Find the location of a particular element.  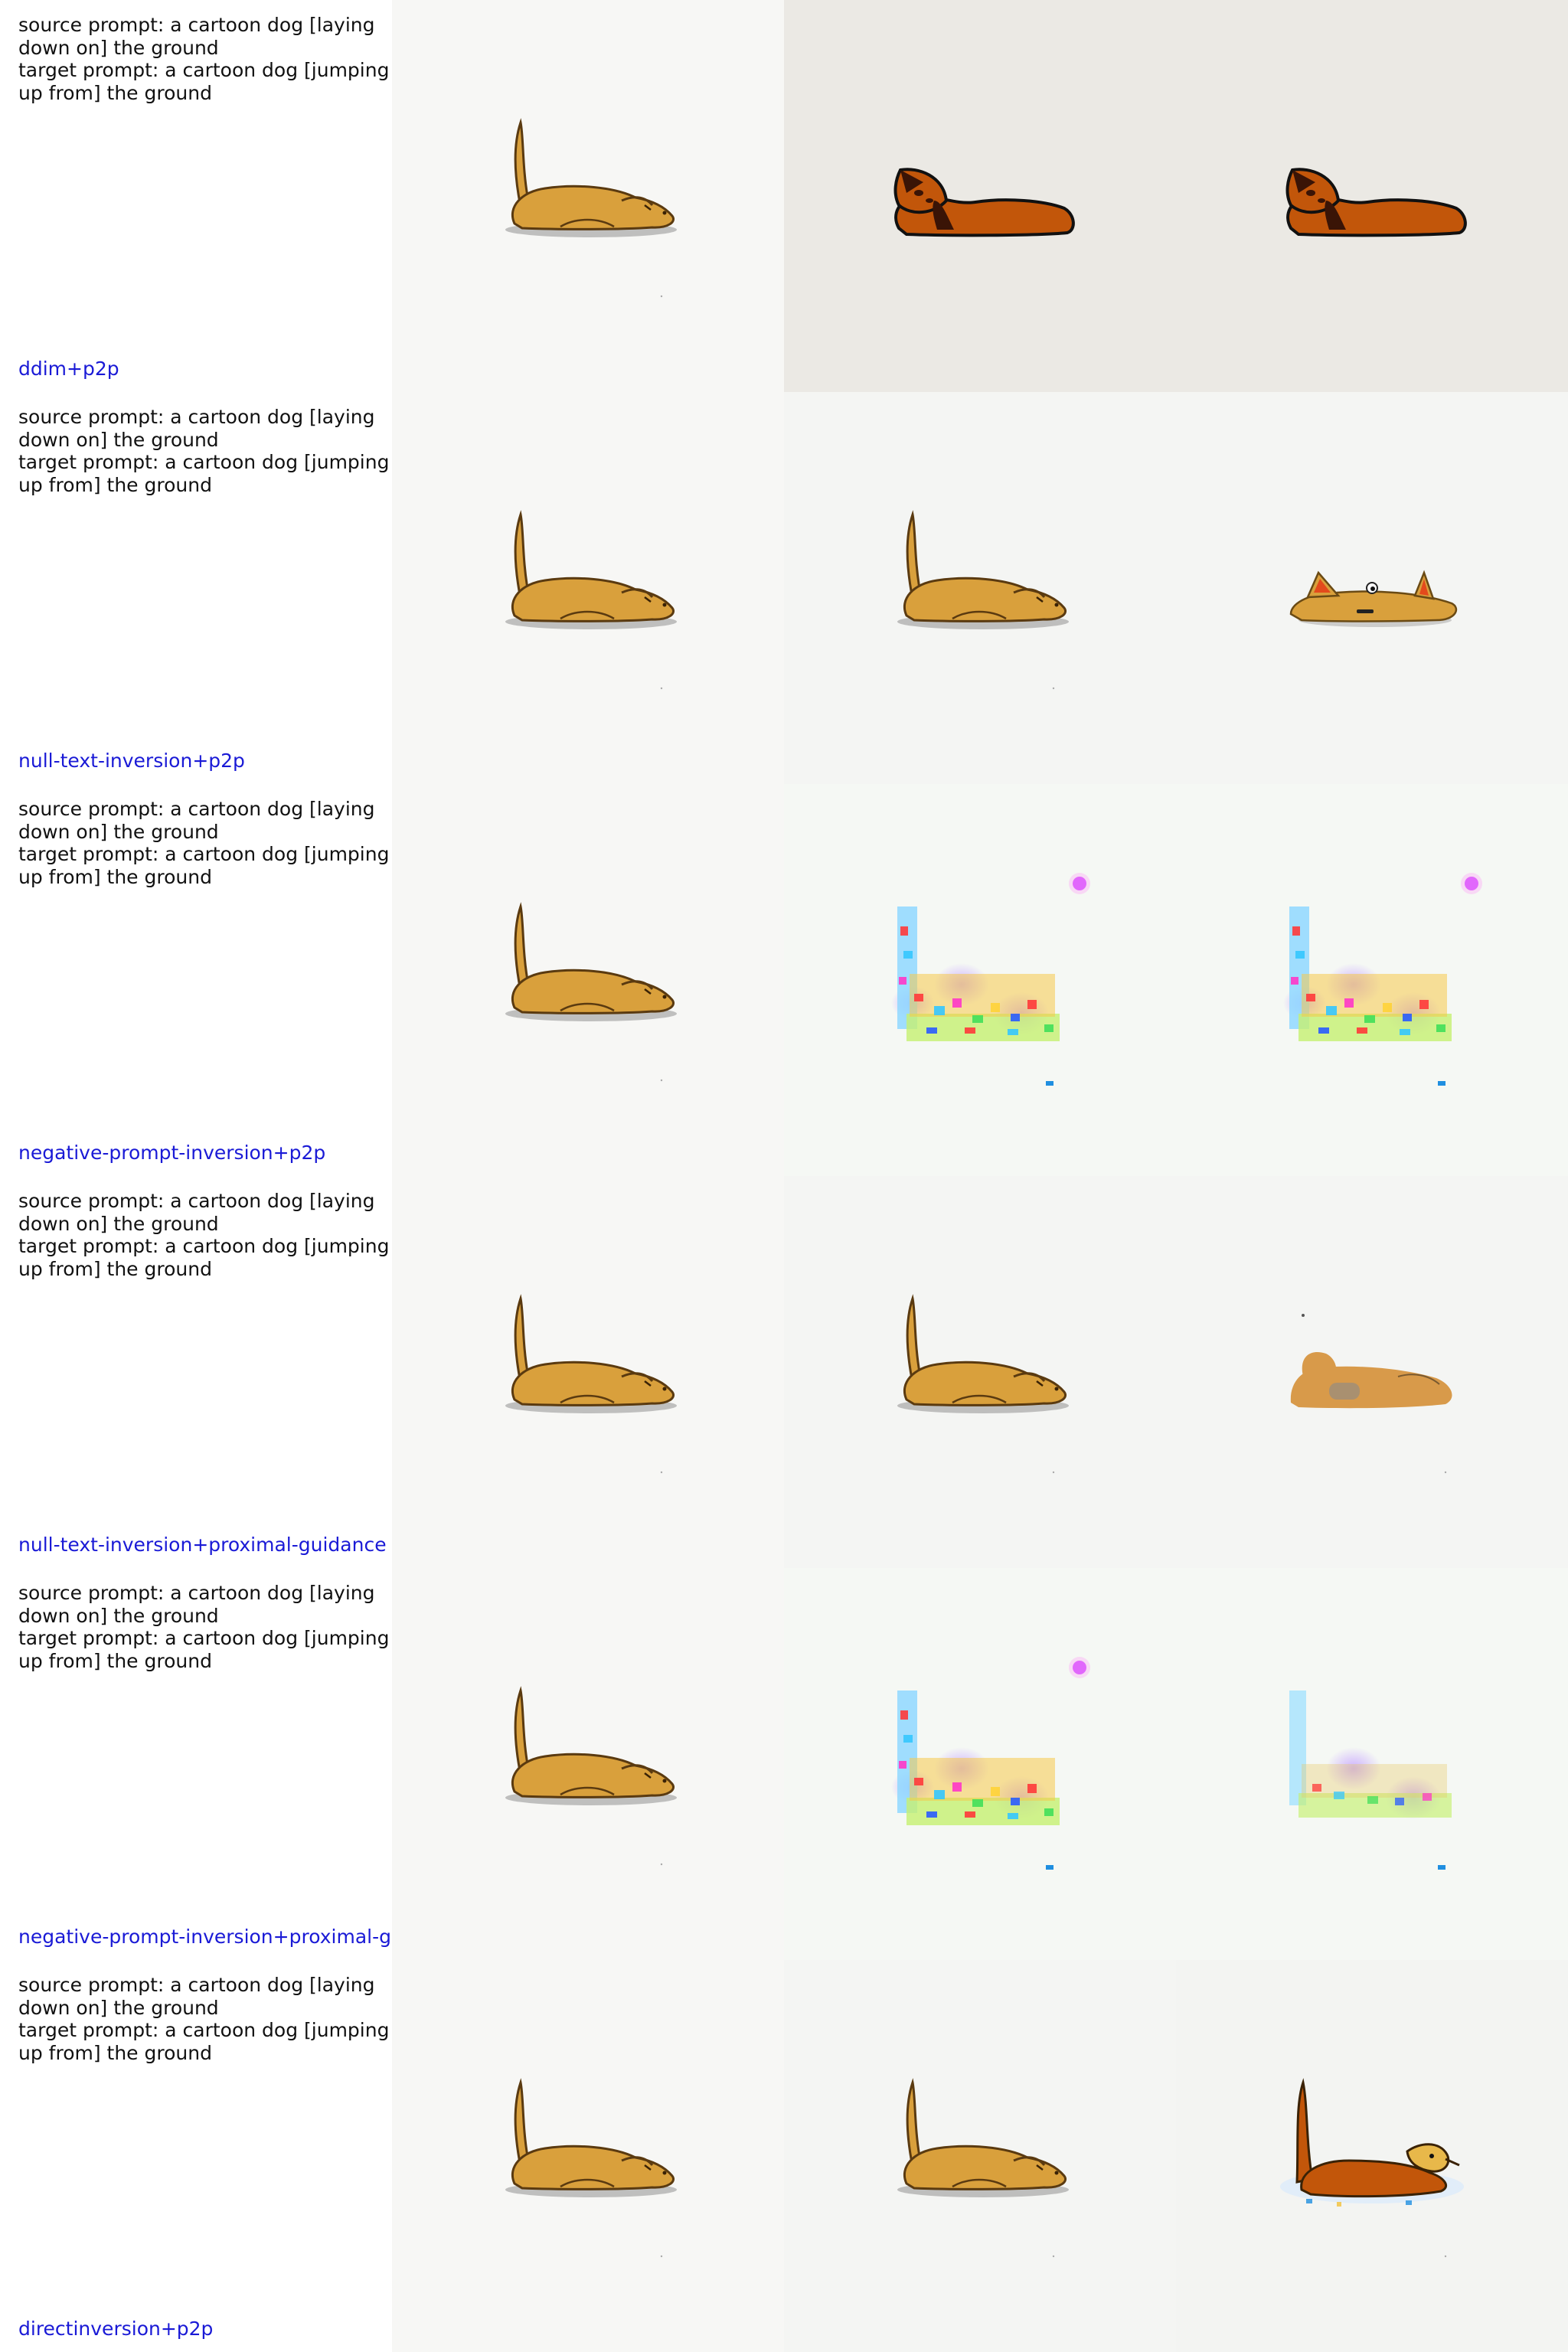

method-label: negative-prompt-inversion+p2p is located at coordinates (172, 1153).